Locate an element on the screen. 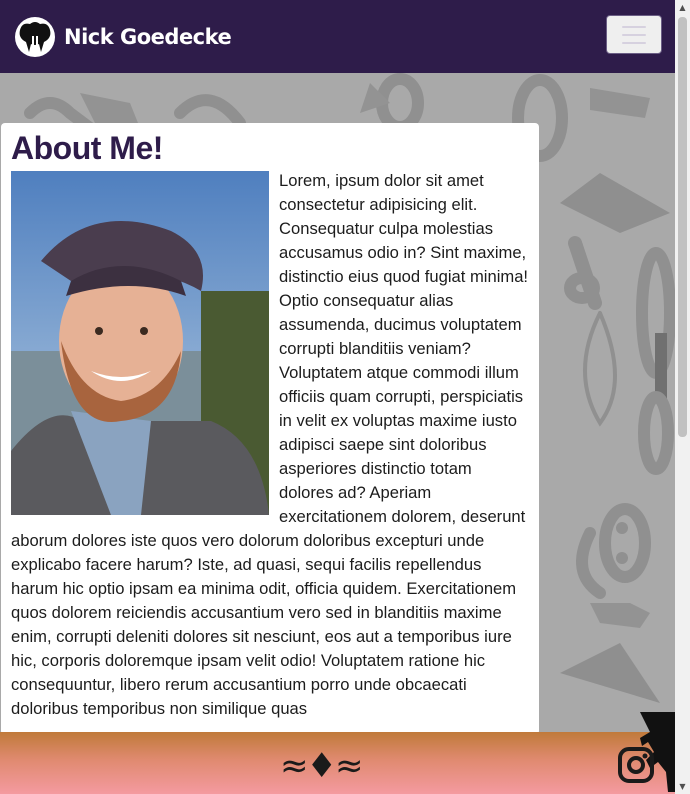 The height and width of the screenshot is (794, 690). scroll-down-arrow-icon: ▼ is located at coordinates (682, 786).